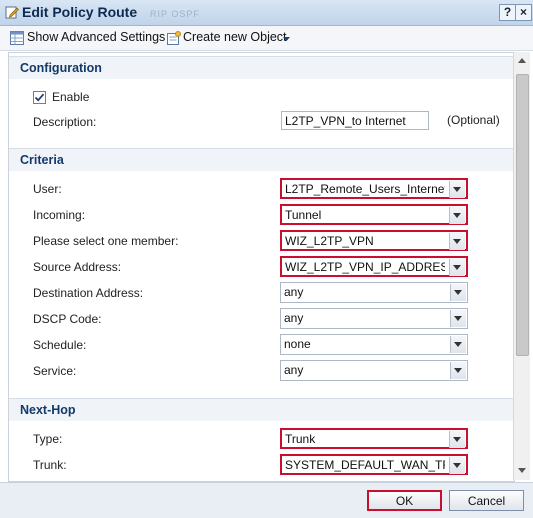  I want to click on background-tabs-text: RIP OSPF, so click(175, 14).